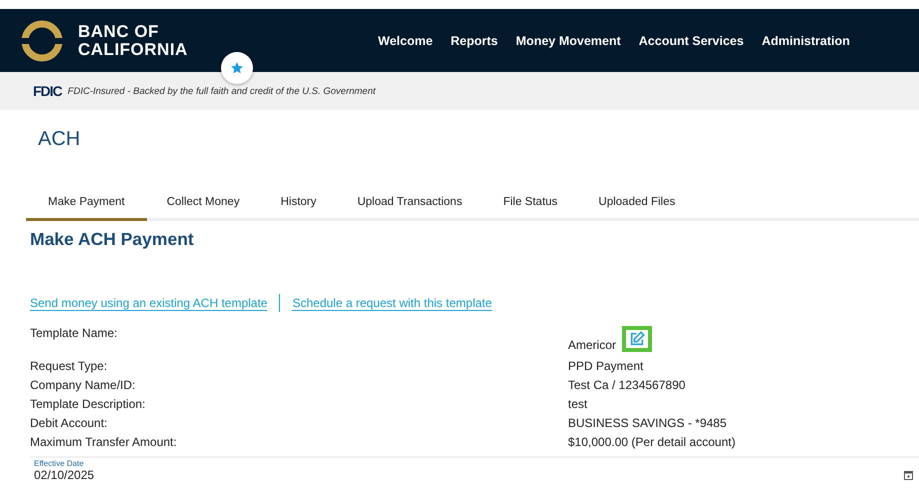  I want to click on page-title: ACH, so click(59, 139).